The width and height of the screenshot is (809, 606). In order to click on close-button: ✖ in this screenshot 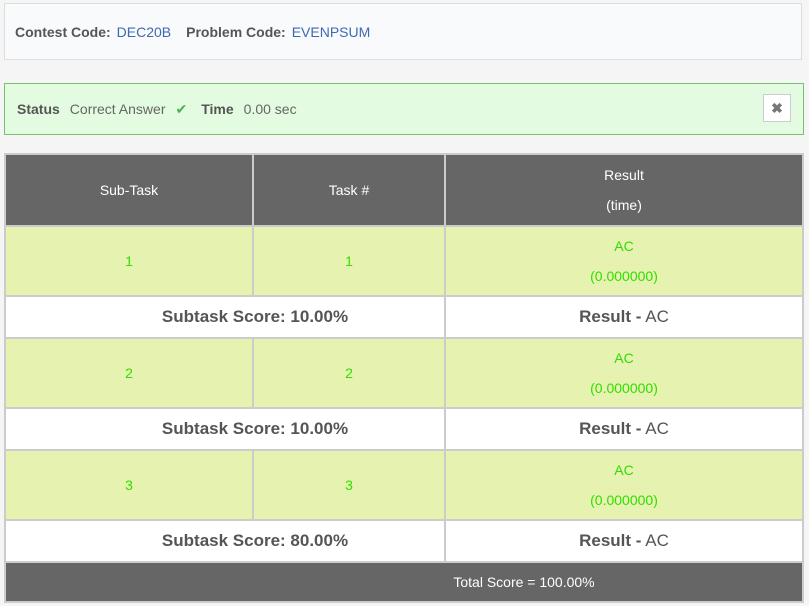, I will do `click(777, 108)`.